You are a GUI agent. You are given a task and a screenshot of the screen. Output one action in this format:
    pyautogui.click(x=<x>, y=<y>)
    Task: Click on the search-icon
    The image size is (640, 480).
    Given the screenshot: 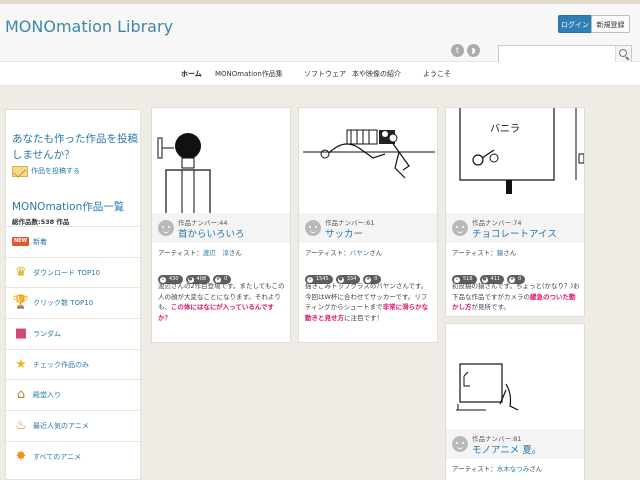 What is the action you would take?
    pyautogui.click(x=623, y=53)
    